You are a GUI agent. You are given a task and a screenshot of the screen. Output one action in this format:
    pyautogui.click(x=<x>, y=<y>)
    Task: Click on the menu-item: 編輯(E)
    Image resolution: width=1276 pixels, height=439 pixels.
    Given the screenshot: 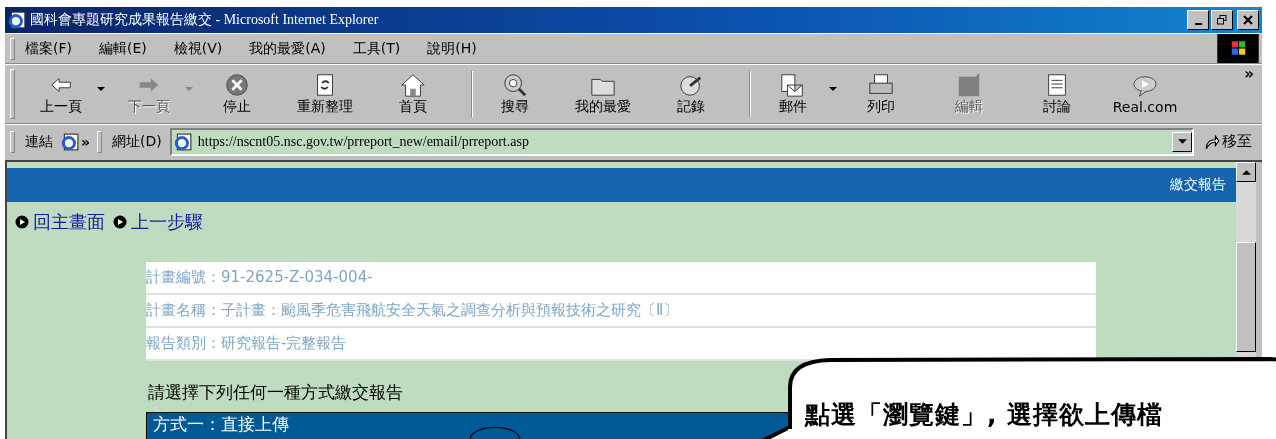 What is the action you would take?
    pyautogui.click(x=123, y=48)
    